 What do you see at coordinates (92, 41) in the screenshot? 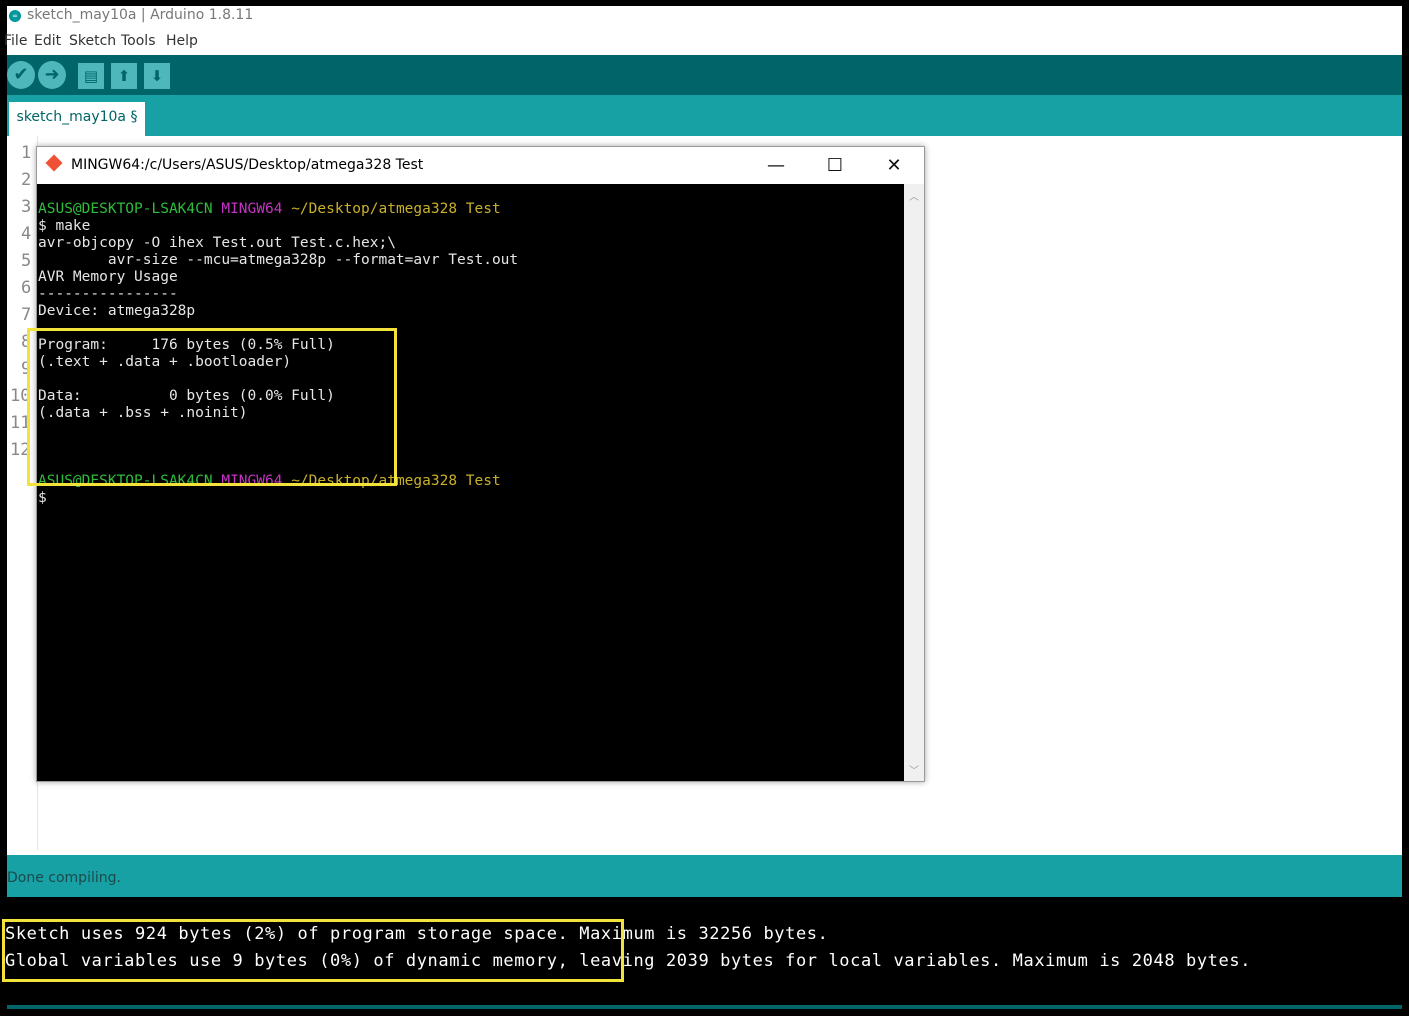
I see `menu-sketch: Sketch` at bounding box center [92, 41].